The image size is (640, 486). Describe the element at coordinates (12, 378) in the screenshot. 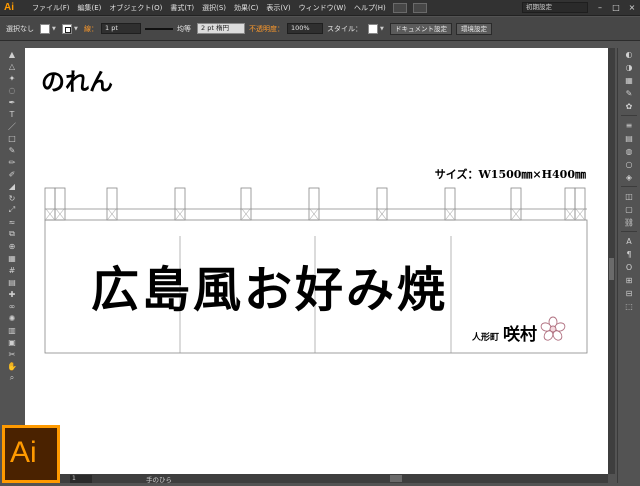

I see `zoom-tool-icon: ⌕` at that location.